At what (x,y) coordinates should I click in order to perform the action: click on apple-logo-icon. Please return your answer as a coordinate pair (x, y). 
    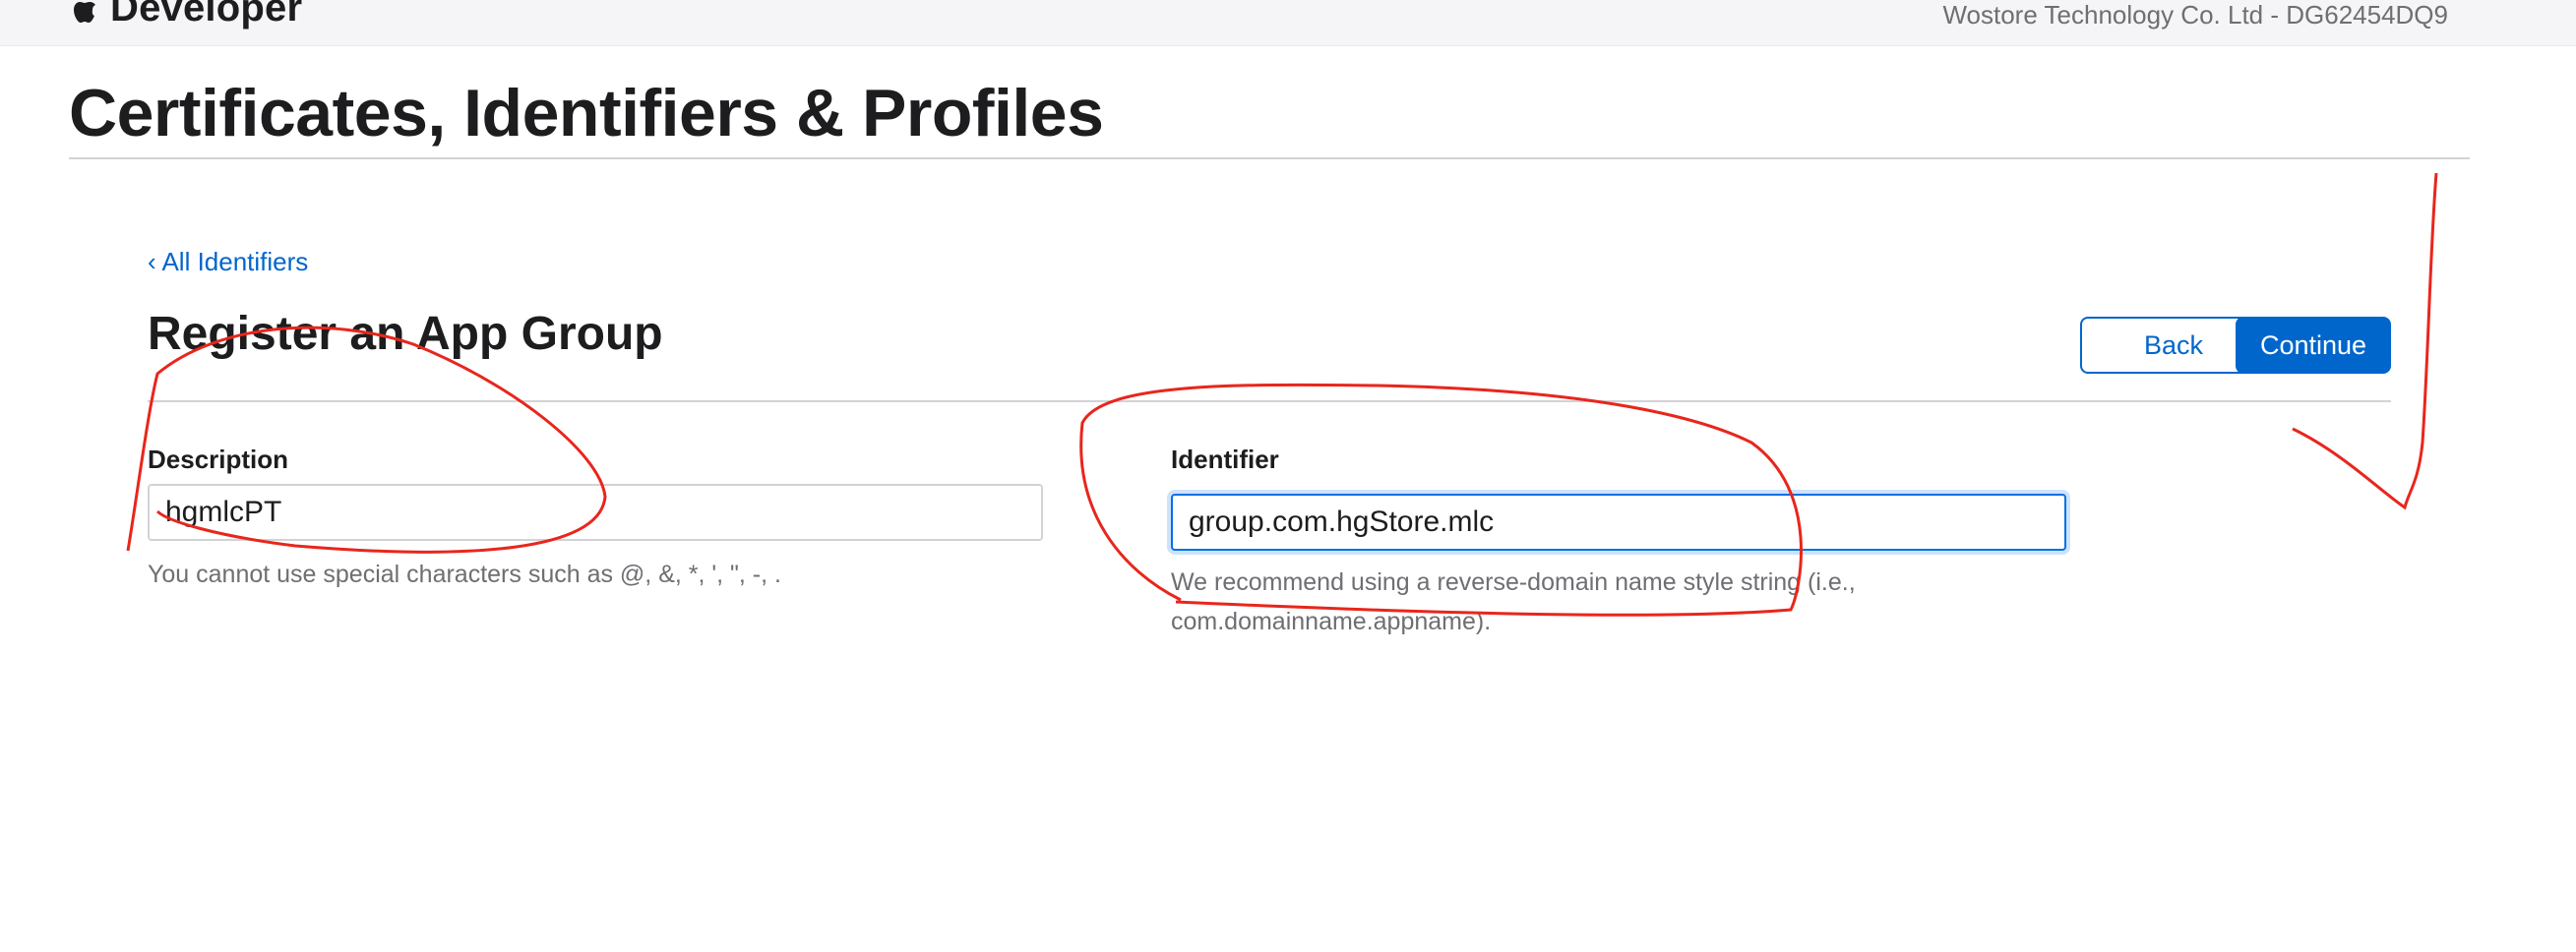
    Looking at the image, I should click on (84, 12).